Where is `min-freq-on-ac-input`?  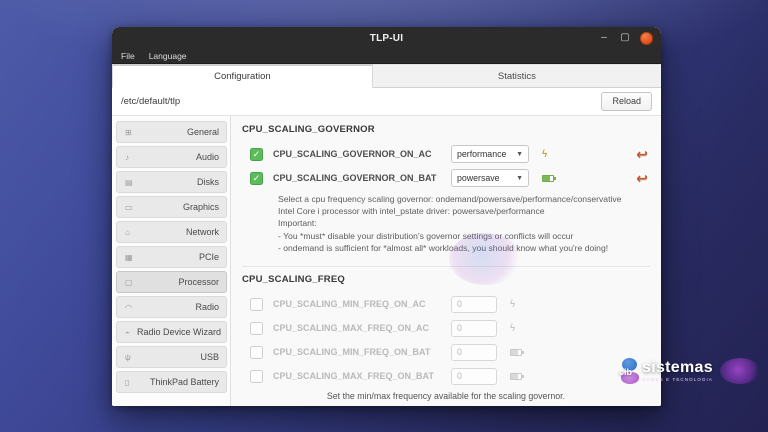
min-freq-on-ac-input is located at coordinates (474, 304).